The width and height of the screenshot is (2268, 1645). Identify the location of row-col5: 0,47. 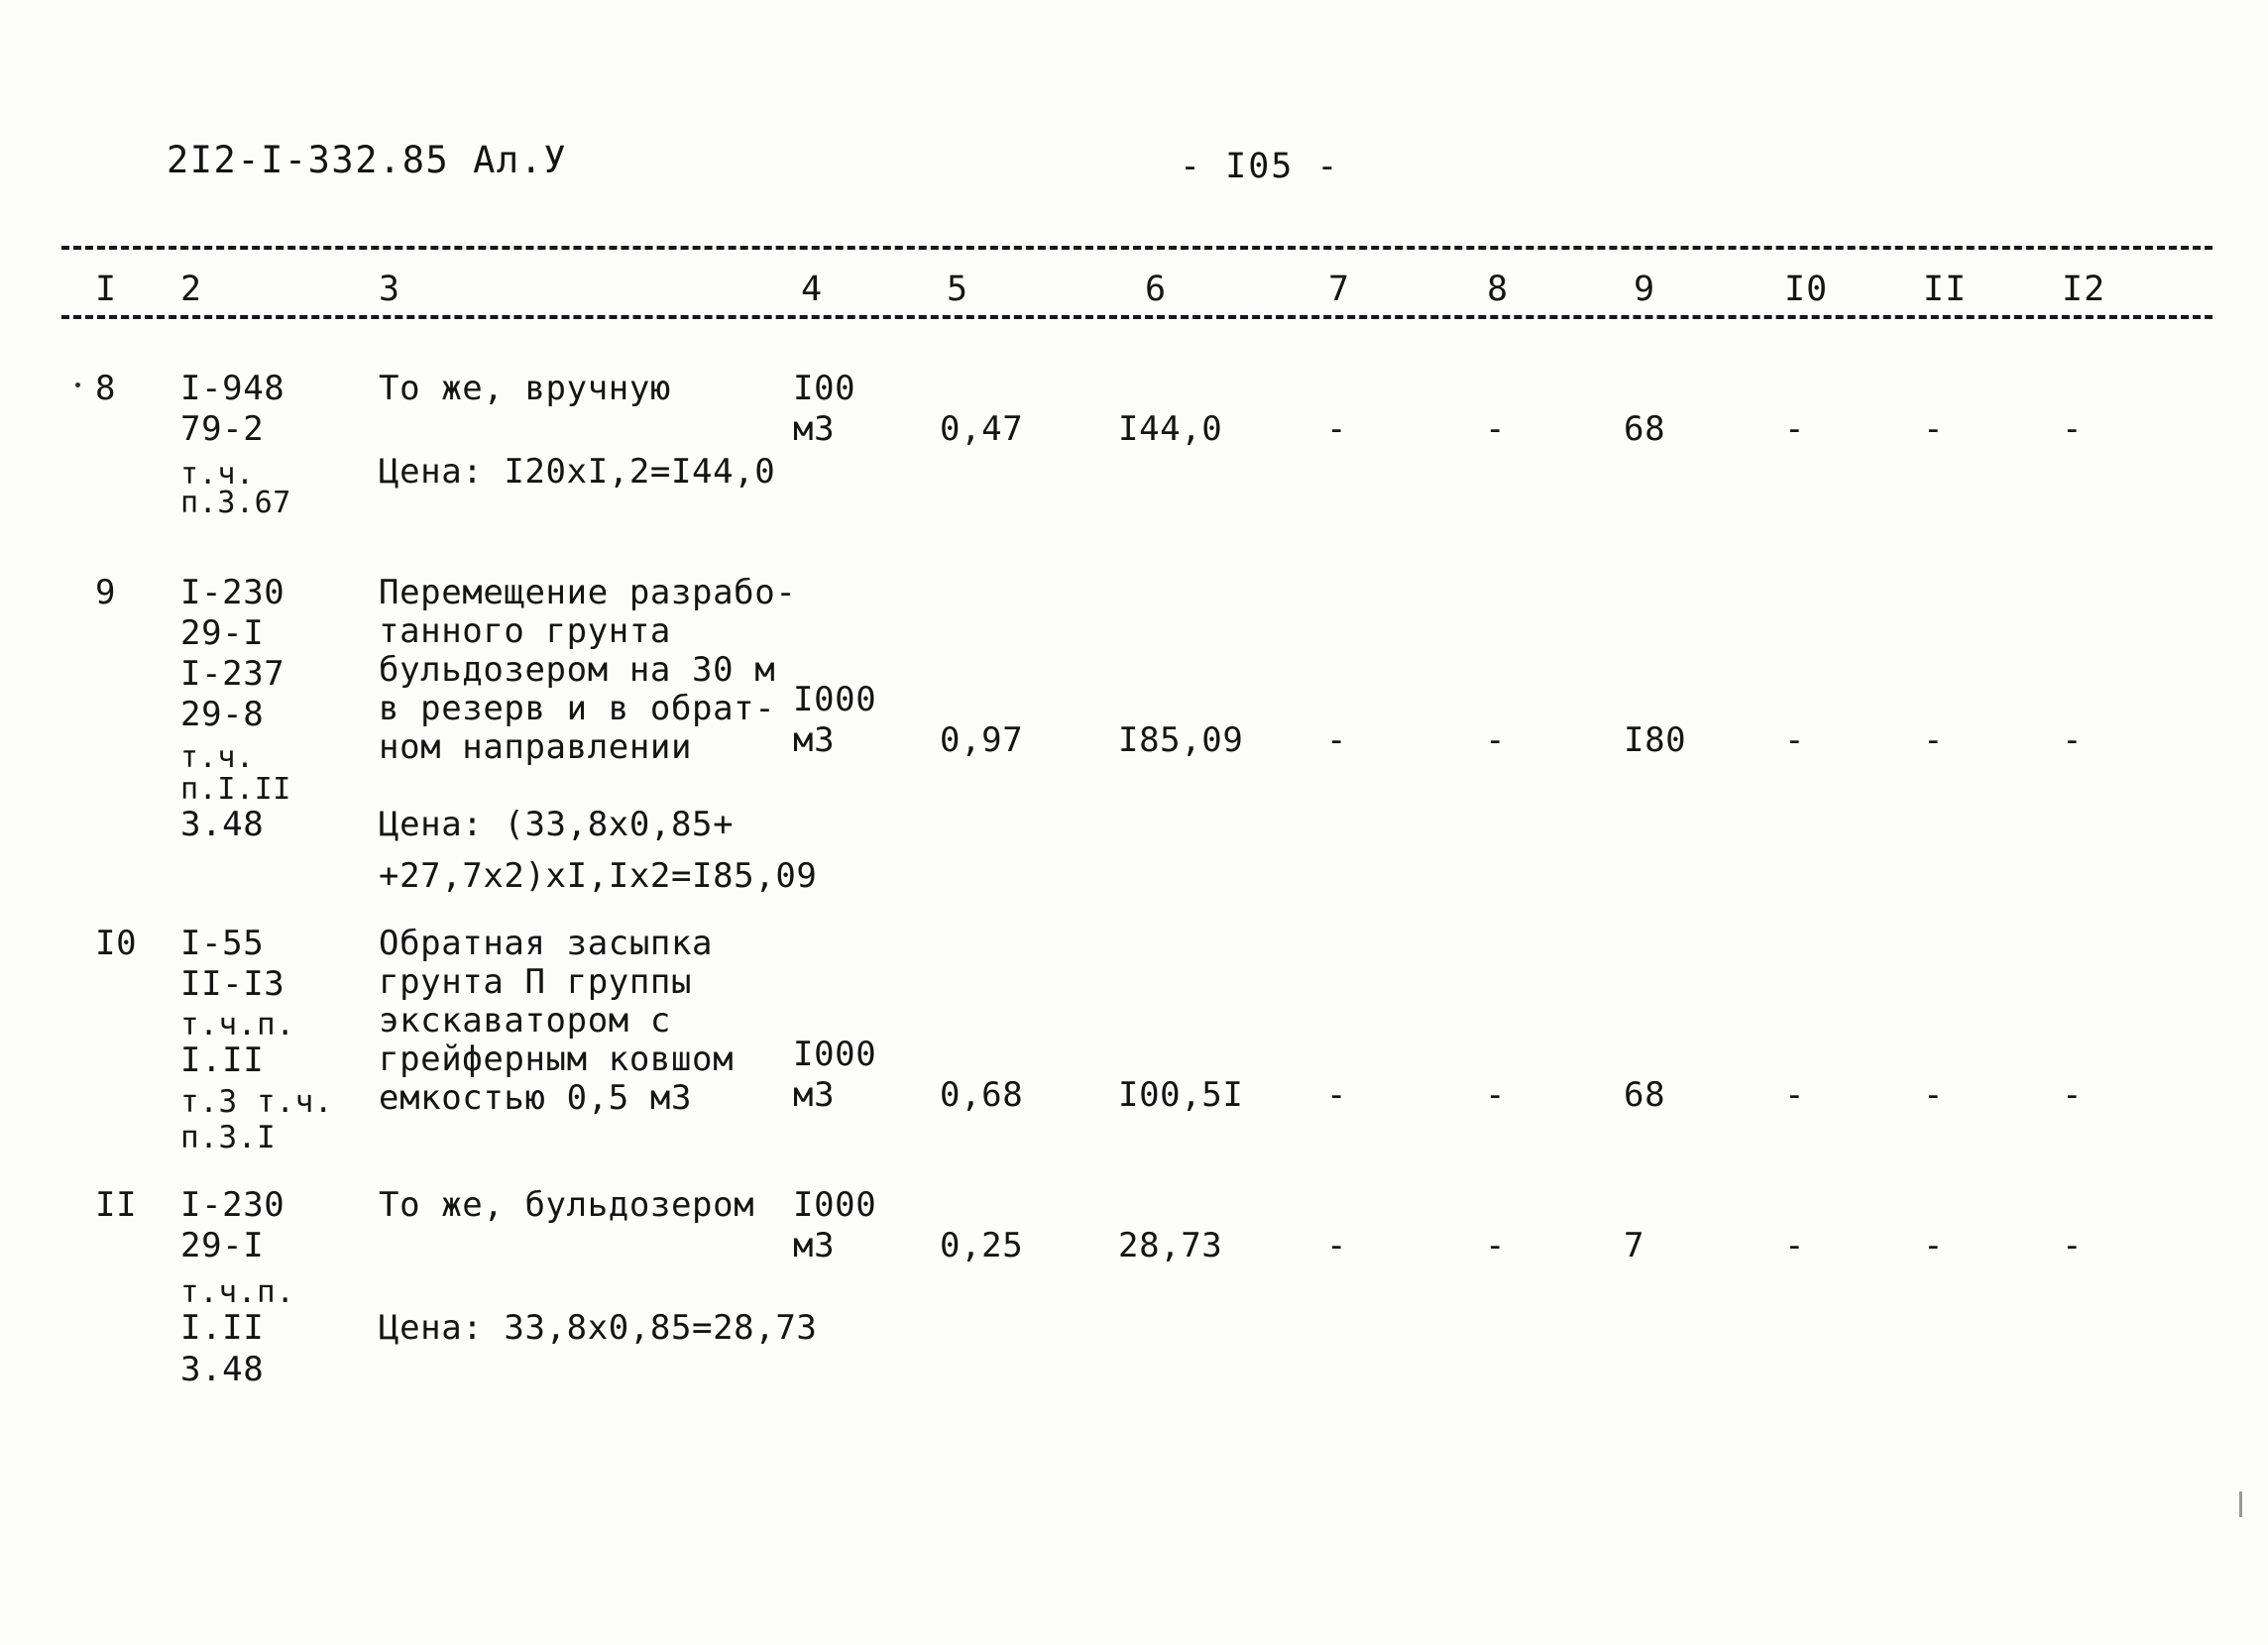
(982, 429).